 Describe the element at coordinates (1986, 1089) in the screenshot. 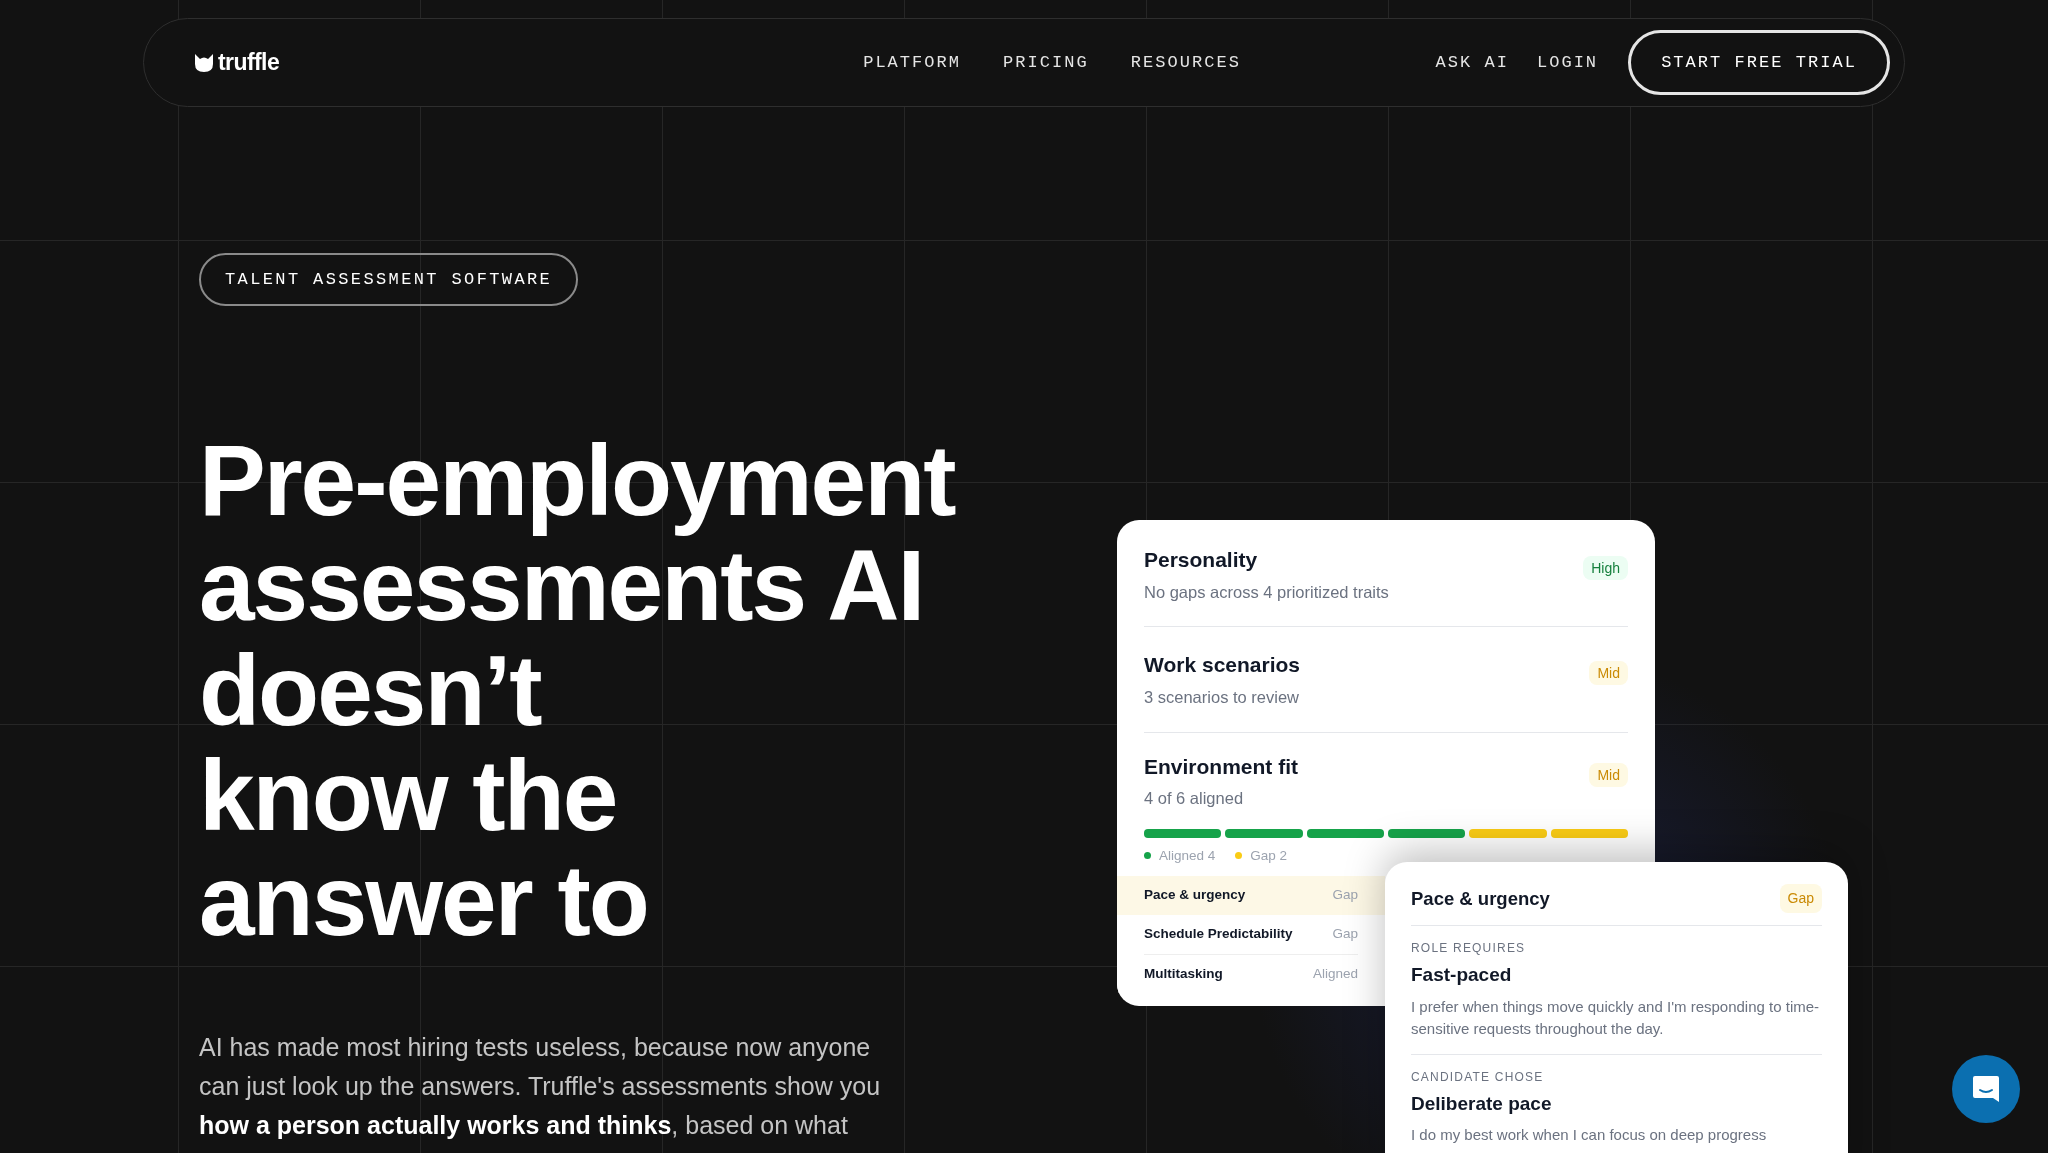

I see `chat-icon` at that location.